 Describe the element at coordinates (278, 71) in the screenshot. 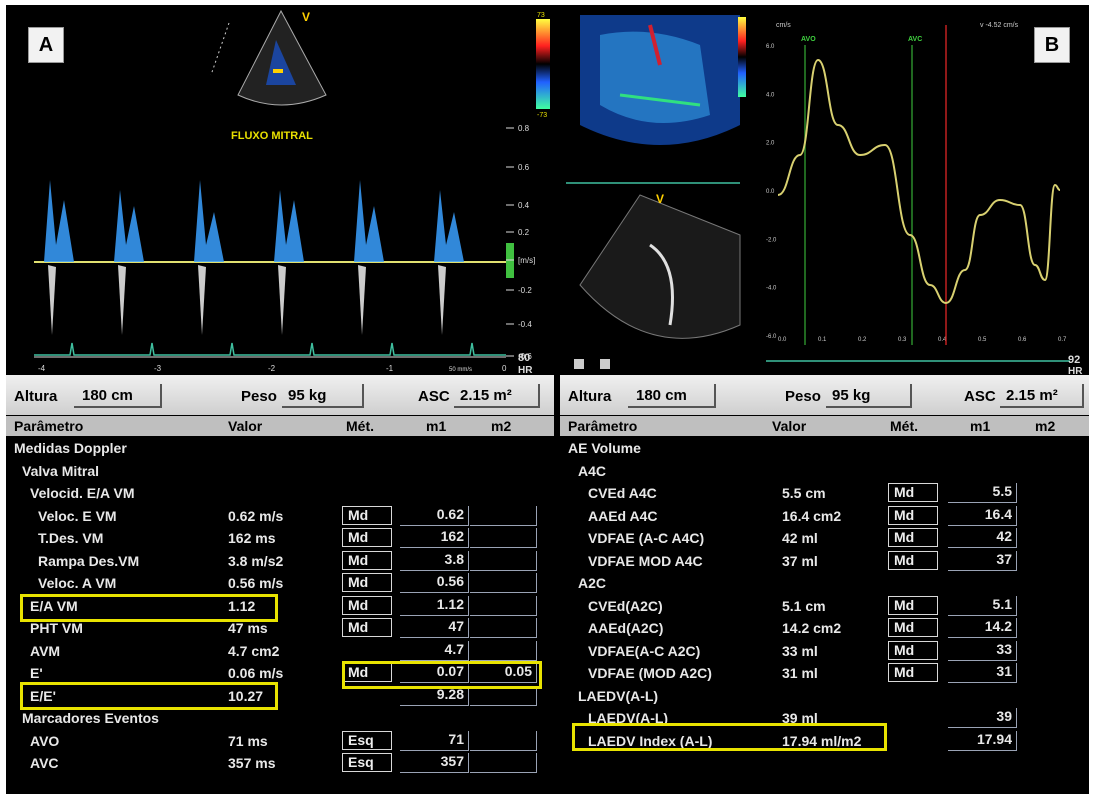

I see `sample-volume-marker` at that location.